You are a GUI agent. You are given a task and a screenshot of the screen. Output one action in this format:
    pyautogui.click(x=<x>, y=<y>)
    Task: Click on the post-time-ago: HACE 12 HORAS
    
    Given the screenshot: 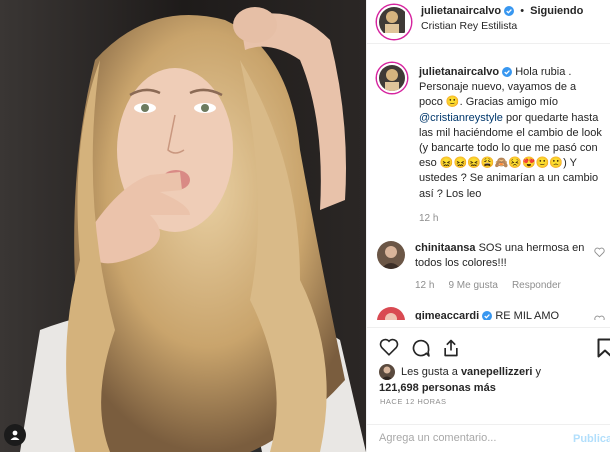 What is the action you would take?
    pyautogui.click(x=413, y=401)
    